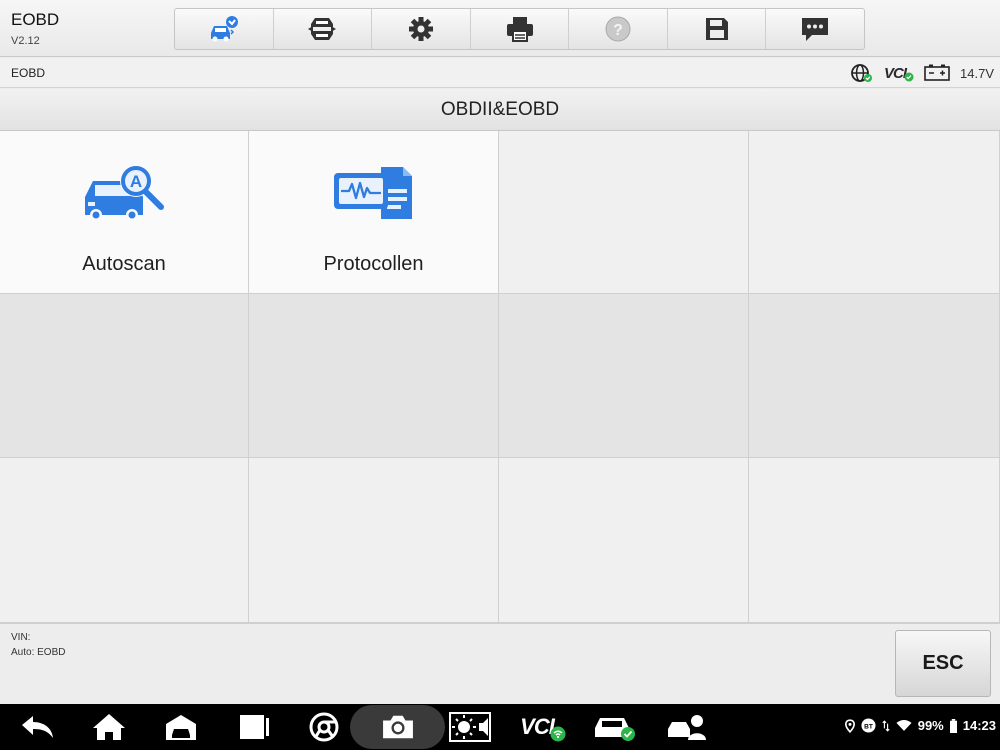  I want to click on autoscan-tile: A Autoscan, so click(124, 212).